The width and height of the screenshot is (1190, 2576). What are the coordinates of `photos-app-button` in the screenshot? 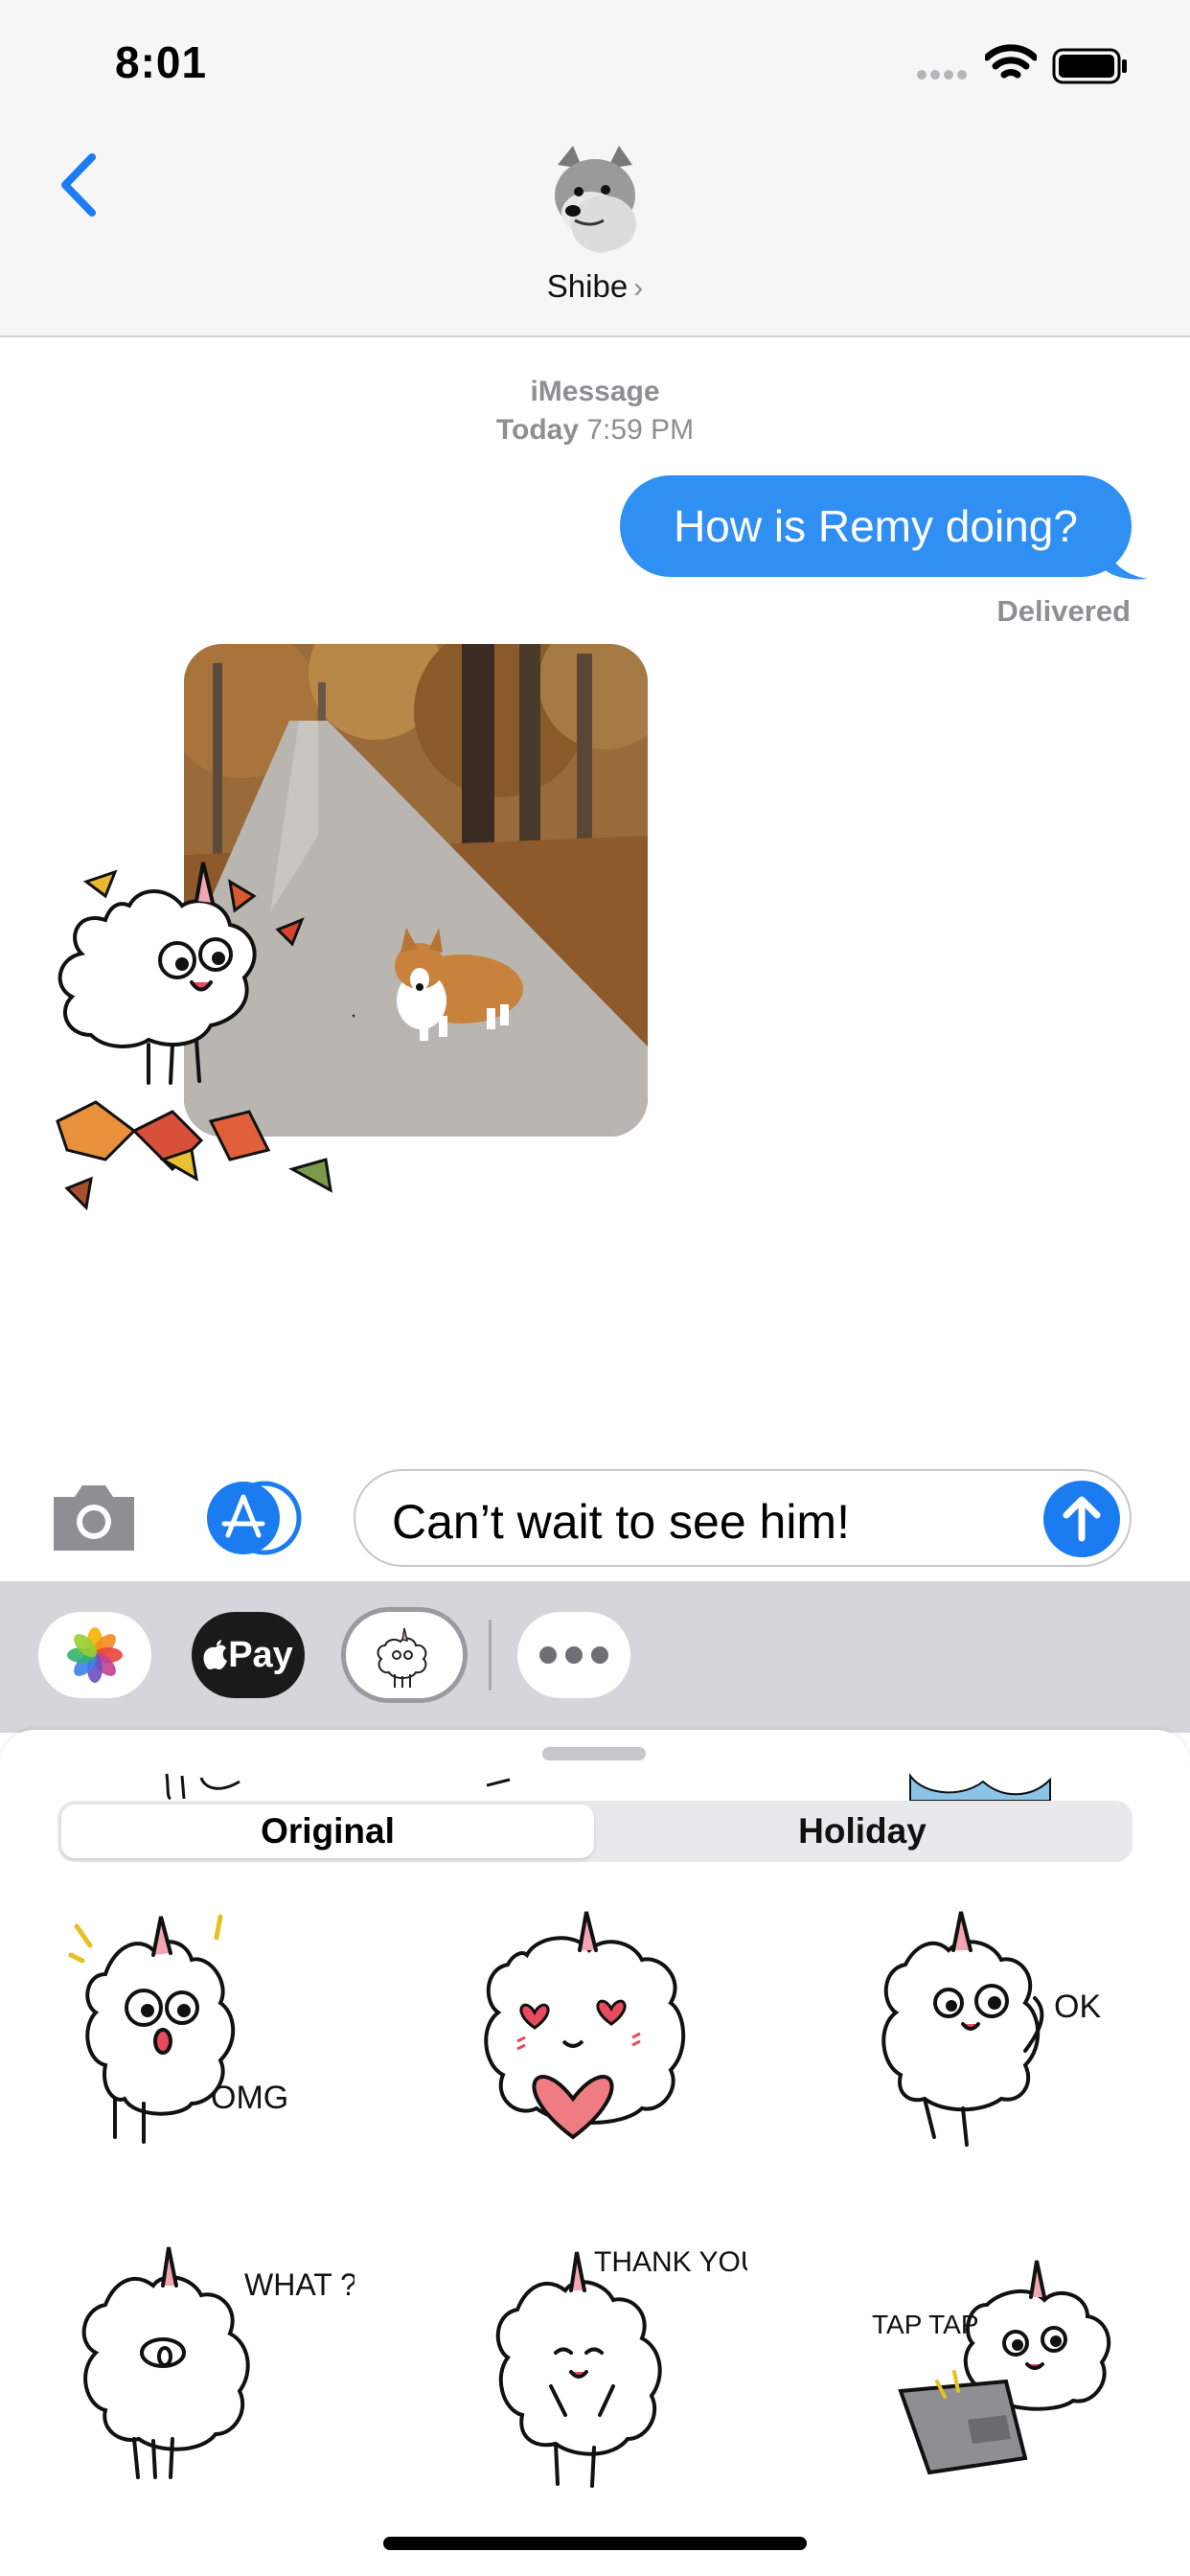 It's located at (95, 1655).